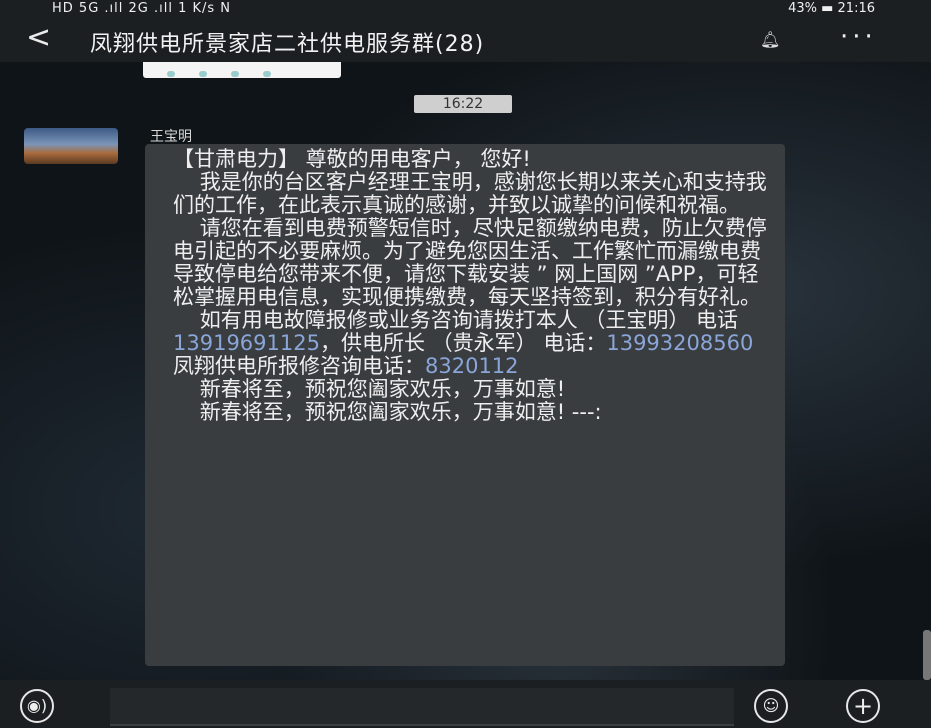  Describe the element at coordinates (771, 706) in the screenshot. I see `emoji-icon: ☺` at that location.